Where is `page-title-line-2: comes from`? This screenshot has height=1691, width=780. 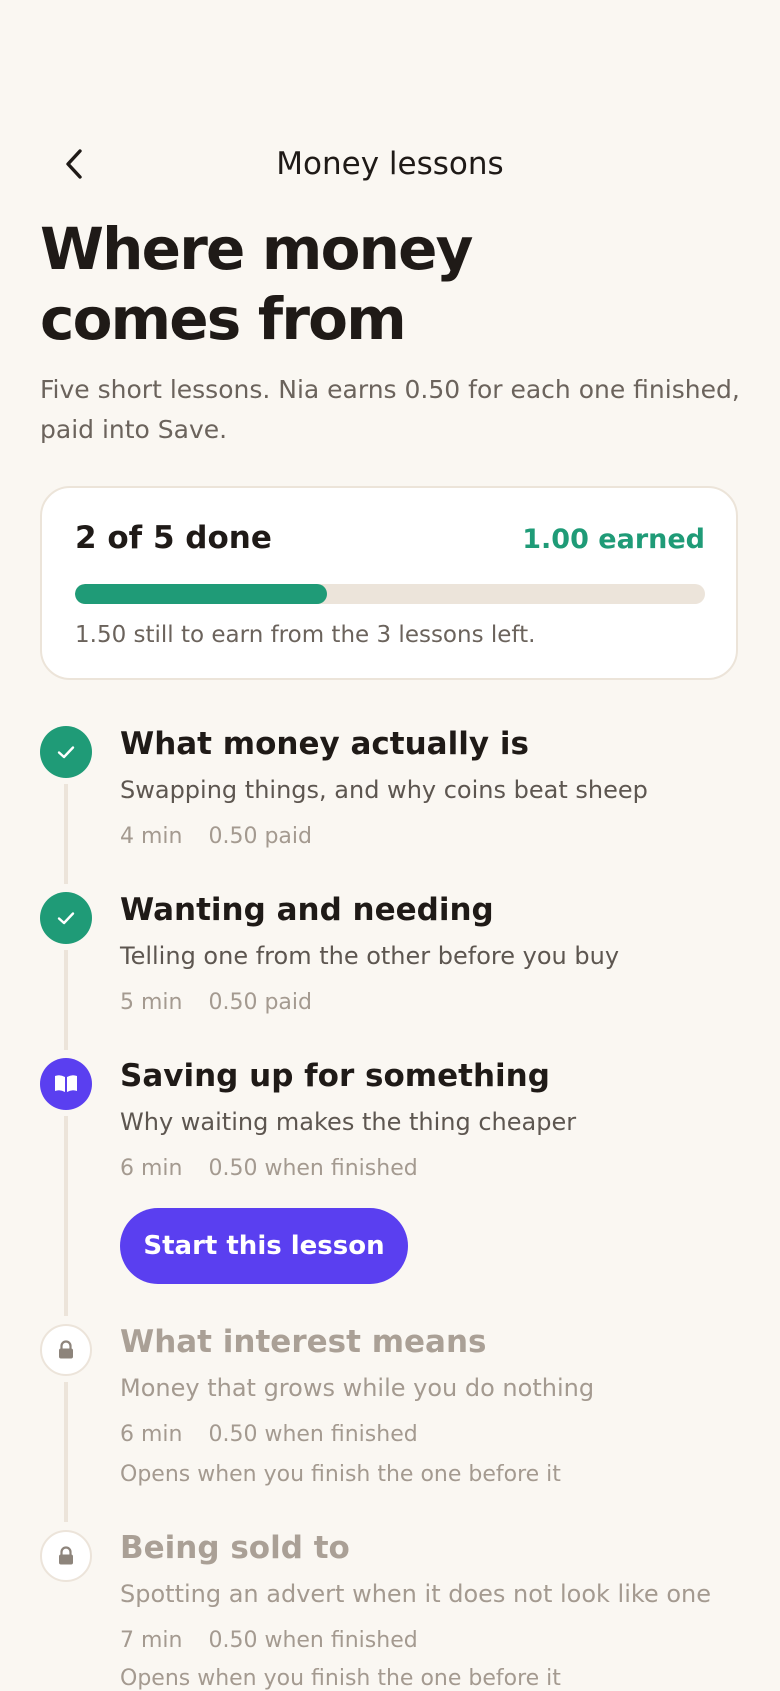 page-title-line-2: comes from is located at coordinates (223, 319).